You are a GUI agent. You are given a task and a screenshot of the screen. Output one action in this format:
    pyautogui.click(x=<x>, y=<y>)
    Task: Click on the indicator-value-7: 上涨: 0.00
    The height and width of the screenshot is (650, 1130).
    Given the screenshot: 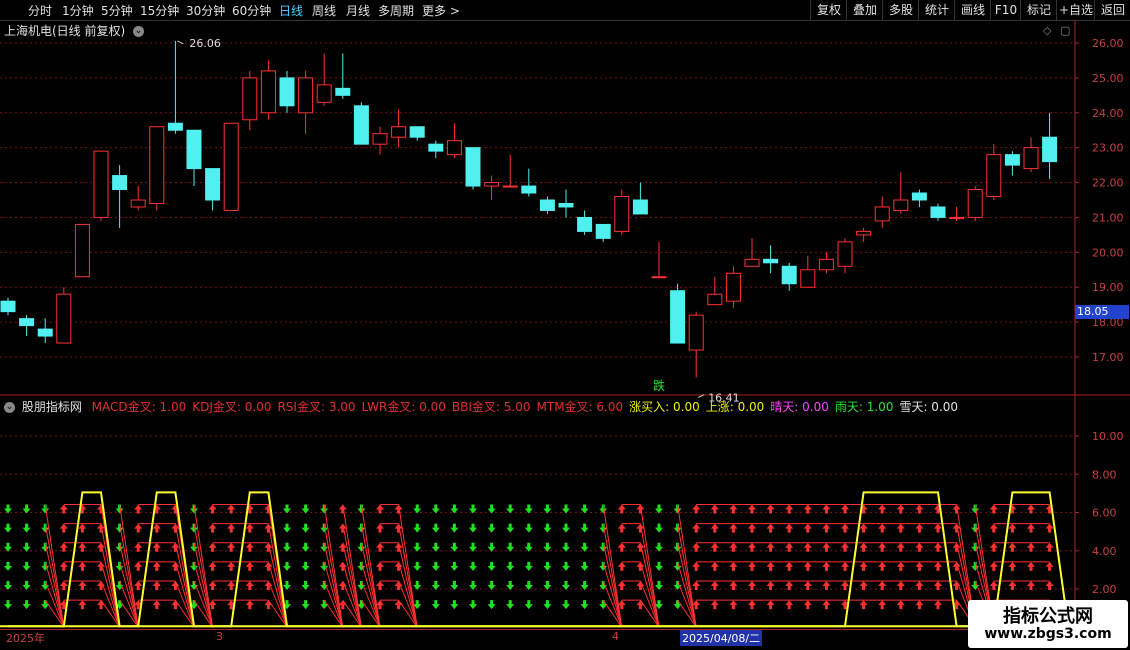 What is the action you would take?
    pyautogui.click(x=735, y=407)
    